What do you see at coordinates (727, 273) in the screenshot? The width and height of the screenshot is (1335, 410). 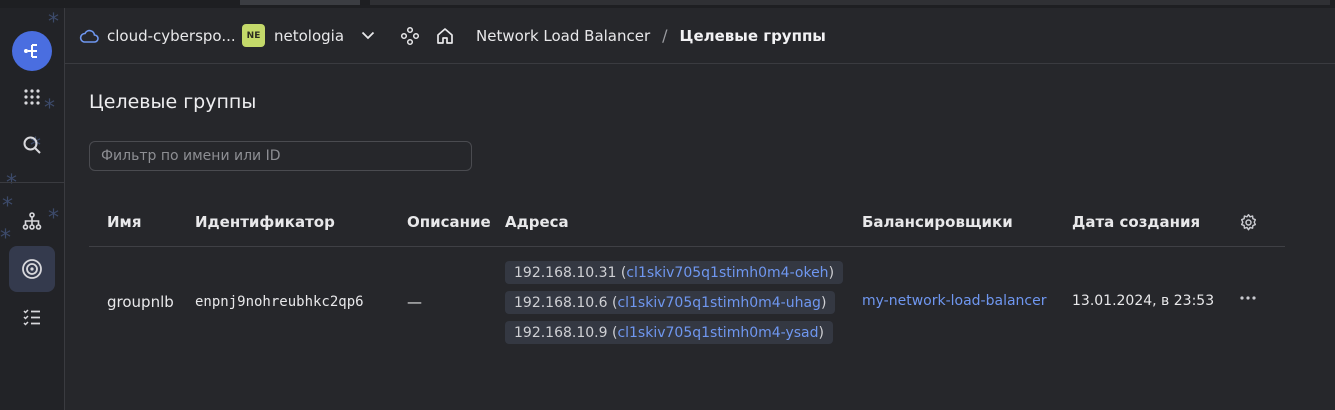 I see `address-instance-link: cl1skiv705q1stimh0m4-okeh` at bounding box center [727, 273].